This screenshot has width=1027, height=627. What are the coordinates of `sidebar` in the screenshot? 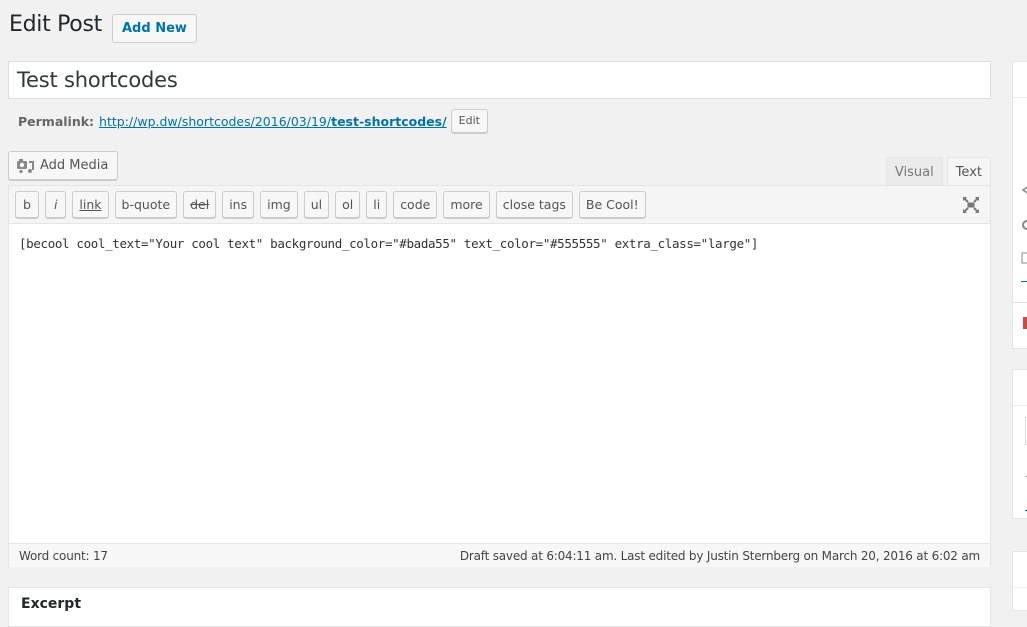 It's located at (1019, 305).